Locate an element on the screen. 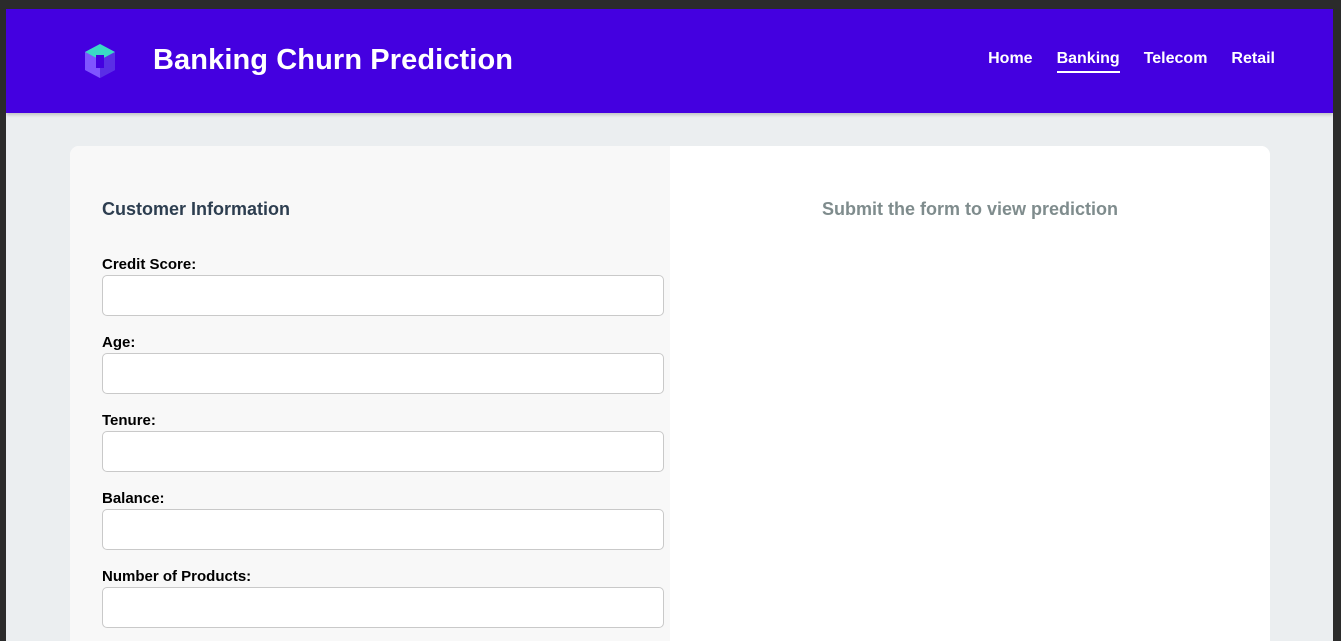 This screenshot has width=1341, height=641. credit-score-label: Credit Score: is located at coordinates (149, 264).